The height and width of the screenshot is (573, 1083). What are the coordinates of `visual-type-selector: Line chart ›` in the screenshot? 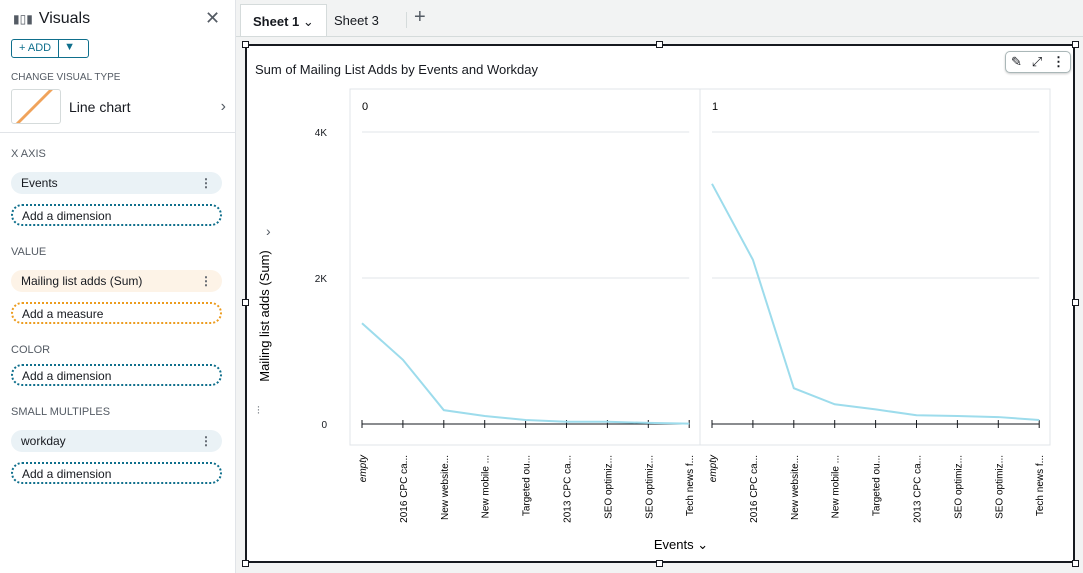 It's located at (118, 106).